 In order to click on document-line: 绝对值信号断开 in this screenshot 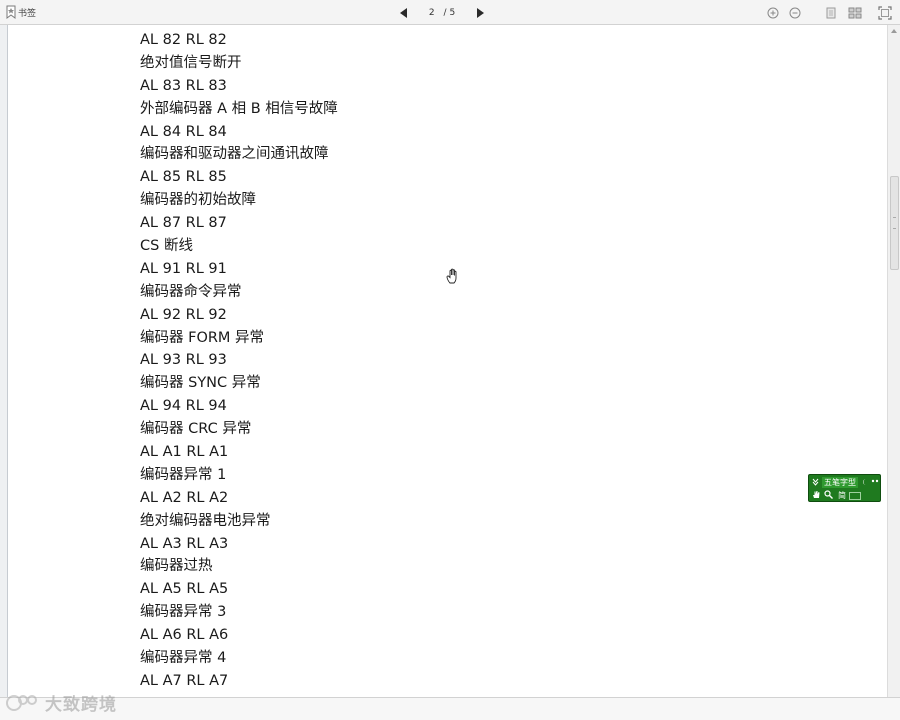, I will do `click(191, 62)`.